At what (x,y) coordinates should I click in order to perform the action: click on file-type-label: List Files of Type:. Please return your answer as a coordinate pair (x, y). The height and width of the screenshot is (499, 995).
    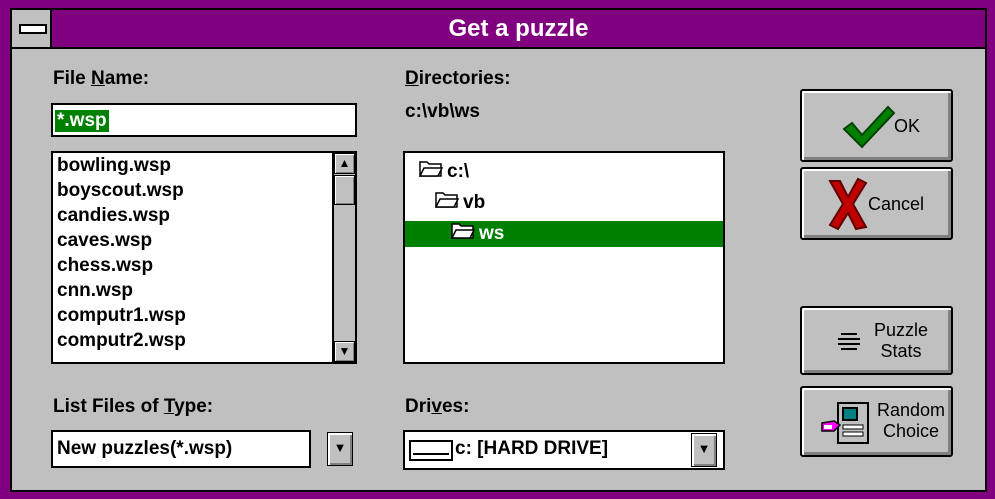
    Looking at the image, I should click on (133, 407).